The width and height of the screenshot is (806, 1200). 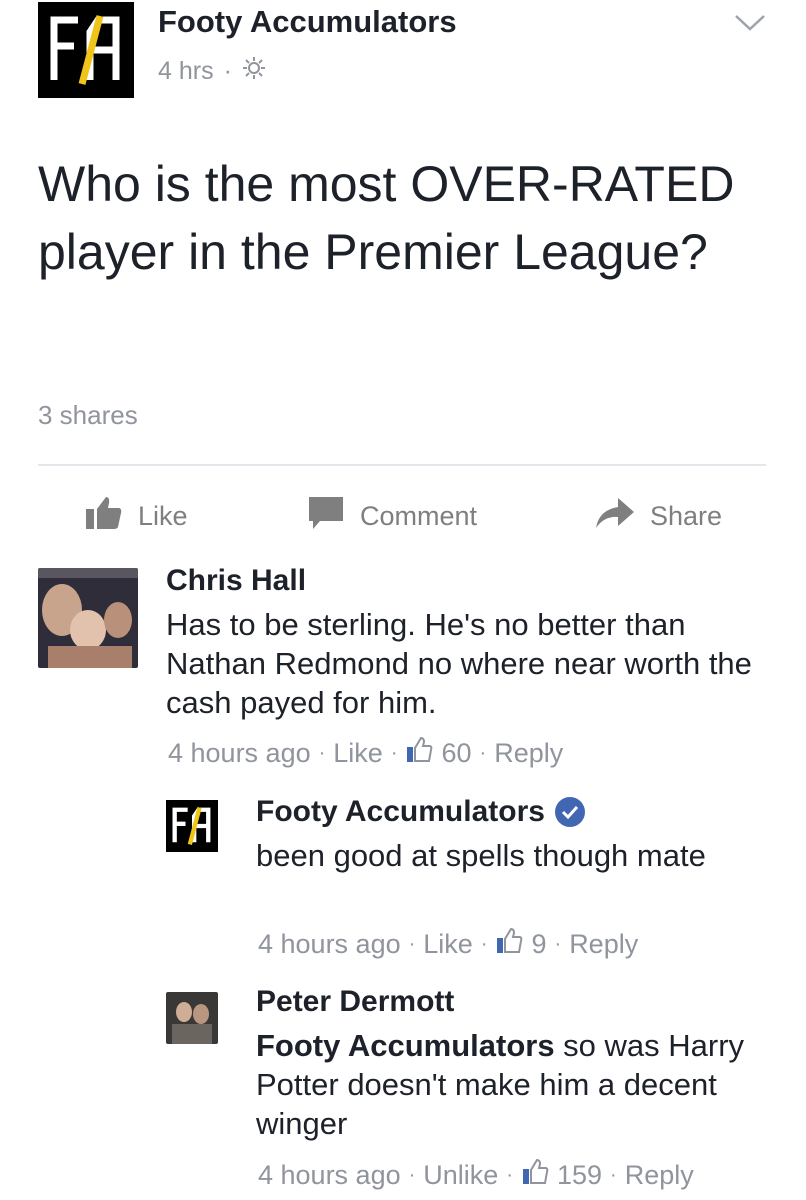 I want to click on divider, so click(x=402, y=465).